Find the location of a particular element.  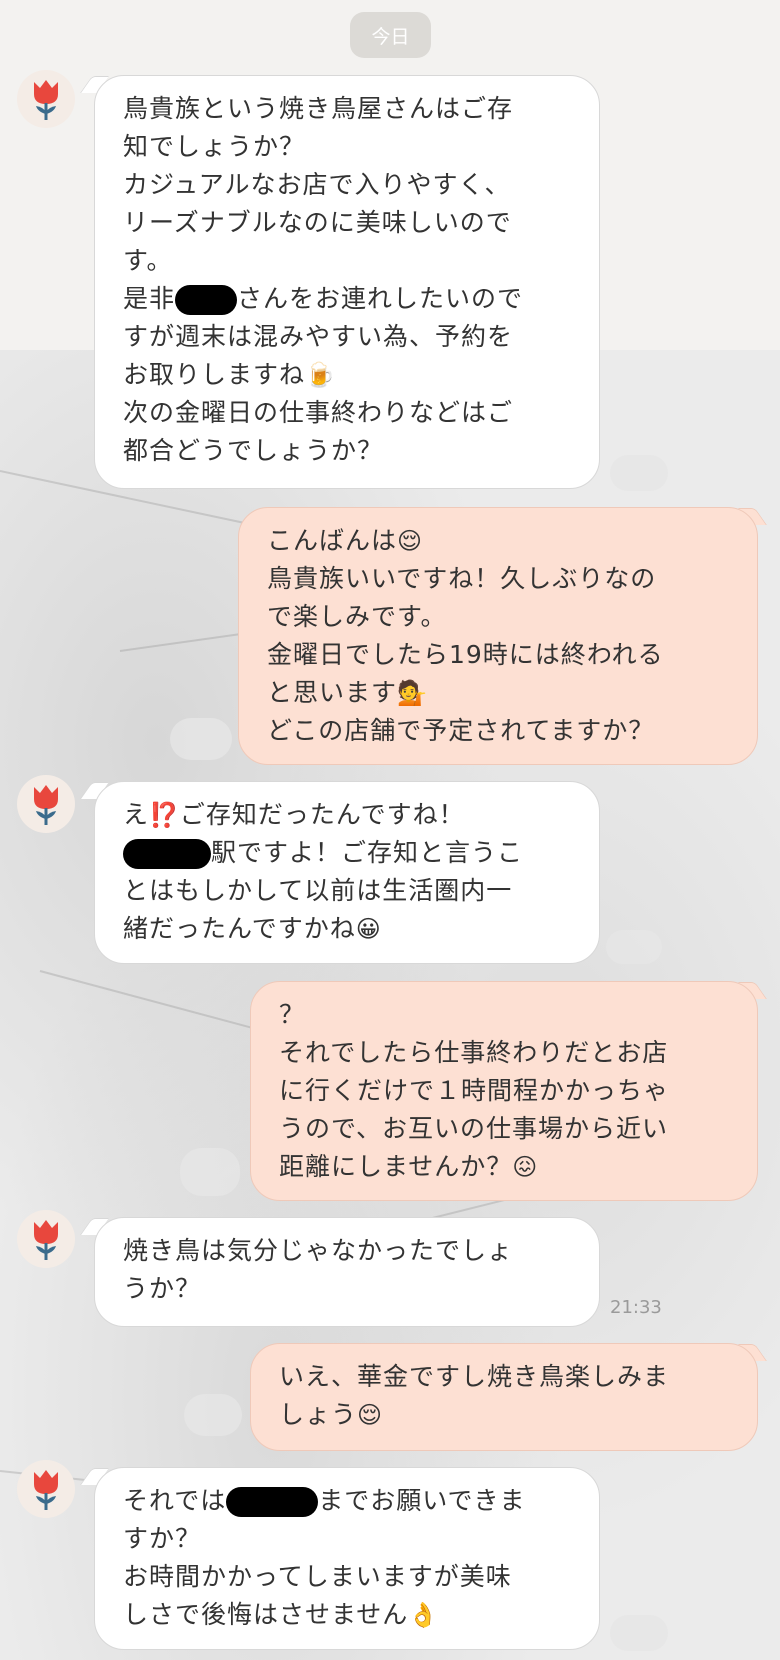

grinning-face-icon: 😀 is located at coordinates (368, 929).